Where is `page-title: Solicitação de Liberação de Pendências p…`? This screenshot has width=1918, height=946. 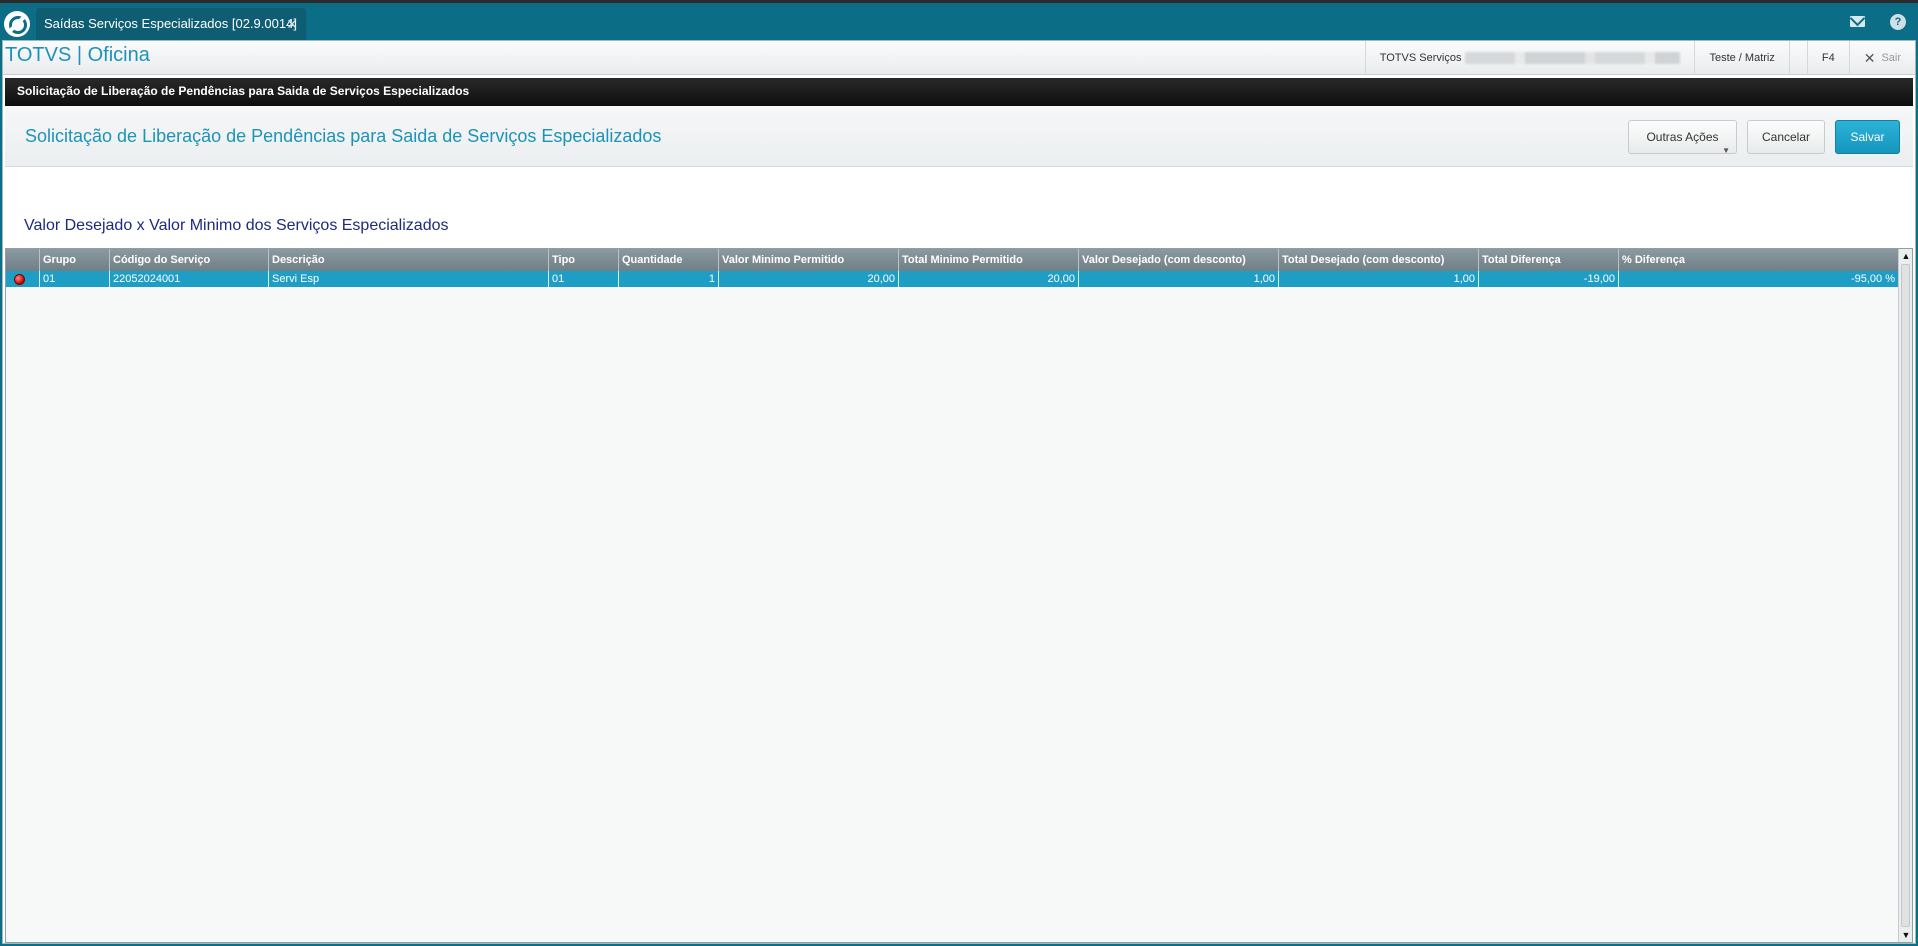
page-title: Solicitação de Liberação de Pendências p… is located at coordinates (343, 136).